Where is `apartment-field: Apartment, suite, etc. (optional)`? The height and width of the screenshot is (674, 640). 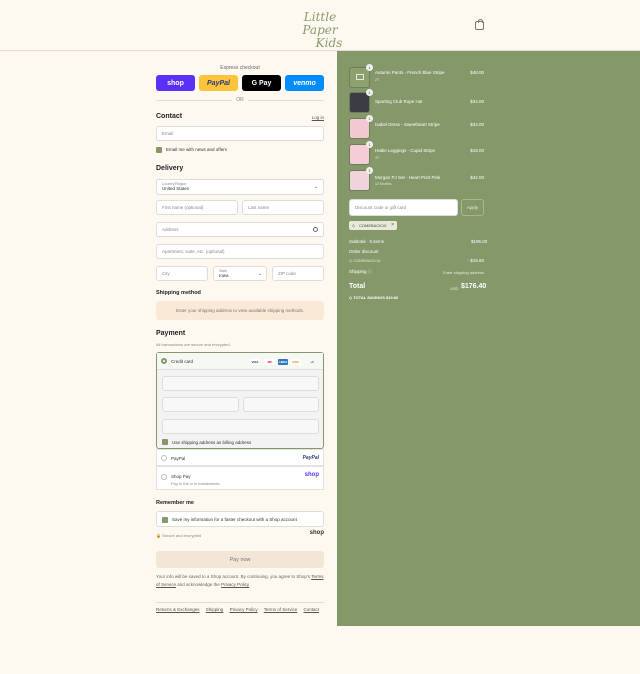
apartment-field: Apartment, suite, etc. (optional) is located at coordinates (240, 251).